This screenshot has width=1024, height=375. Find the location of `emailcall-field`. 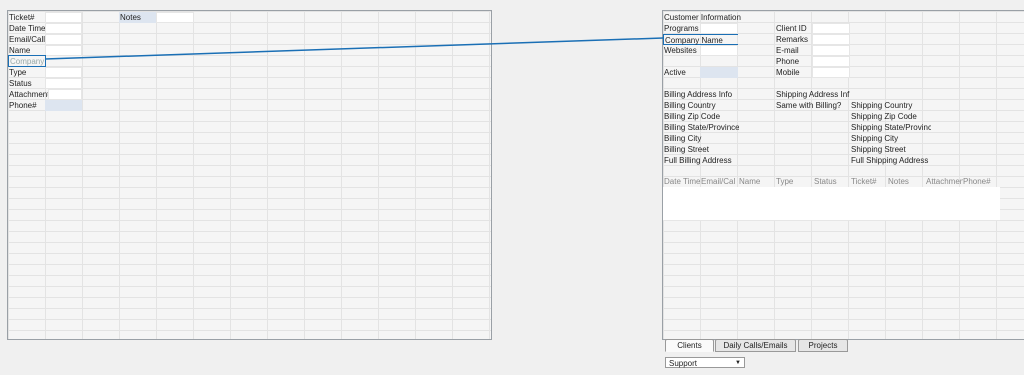

emailcall-field is located at coordinates (63, 39).